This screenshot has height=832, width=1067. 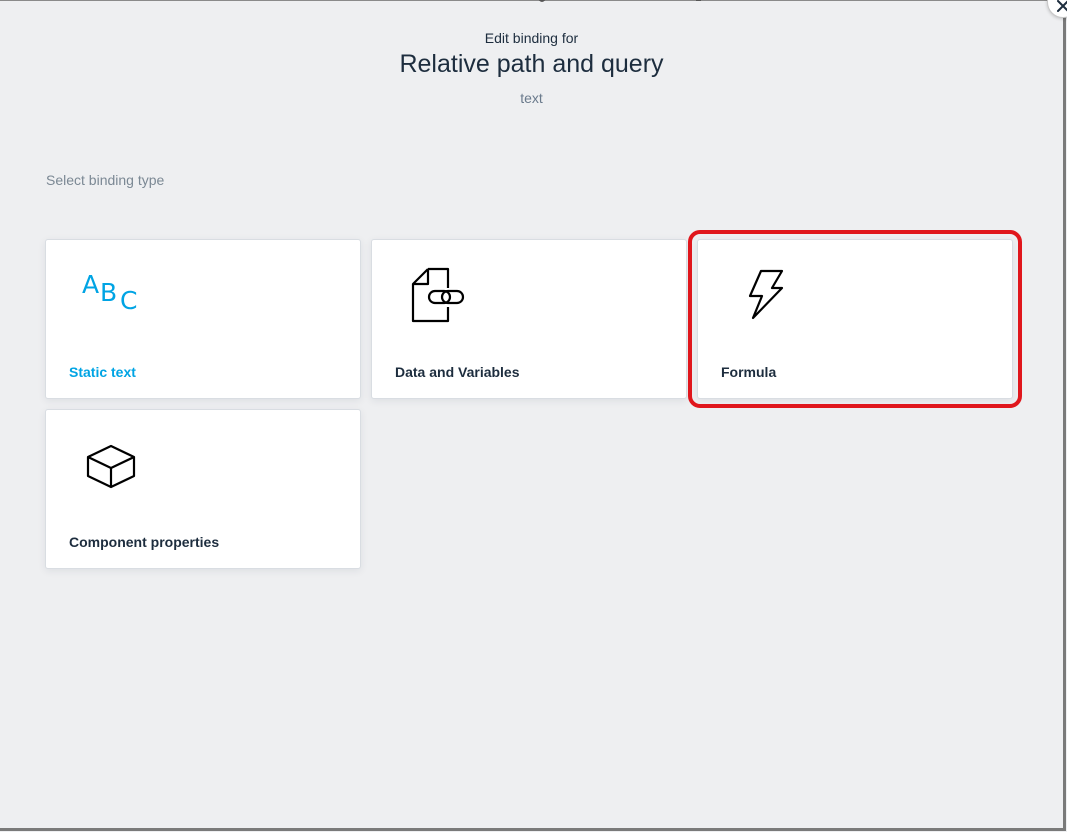 I want to click on card-component-properties: Component properties, so click(x=203, y=489).